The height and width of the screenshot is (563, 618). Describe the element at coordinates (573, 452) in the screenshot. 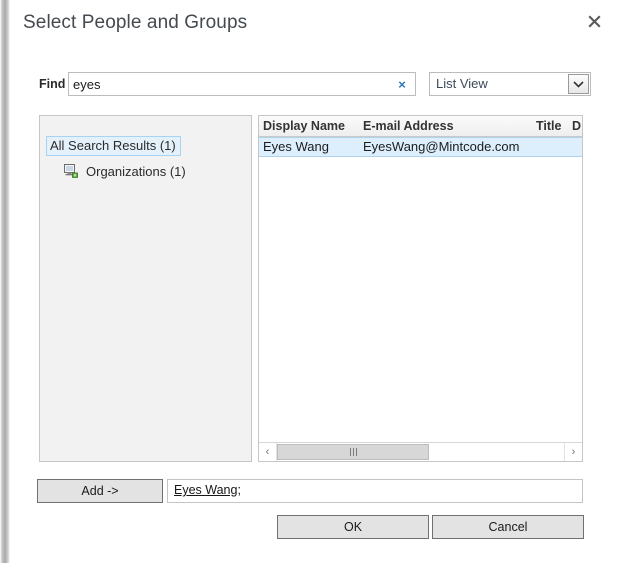

I see `scroll-right-icon: ›` at that location.